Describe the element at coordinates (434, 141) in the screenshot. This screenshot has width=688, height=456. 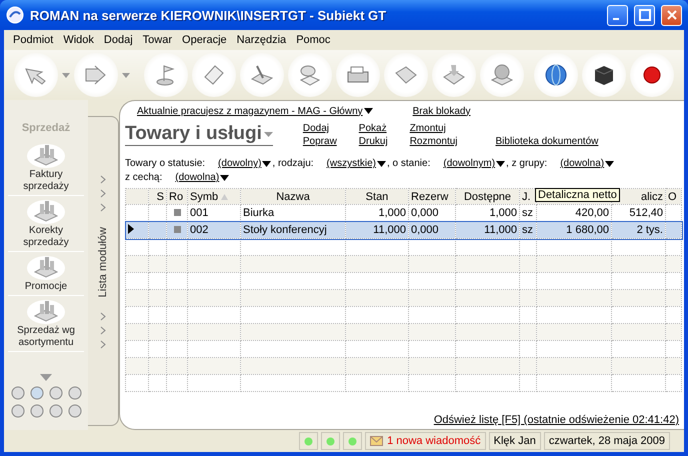
I see `action-link: Rozmontuj` at that location.